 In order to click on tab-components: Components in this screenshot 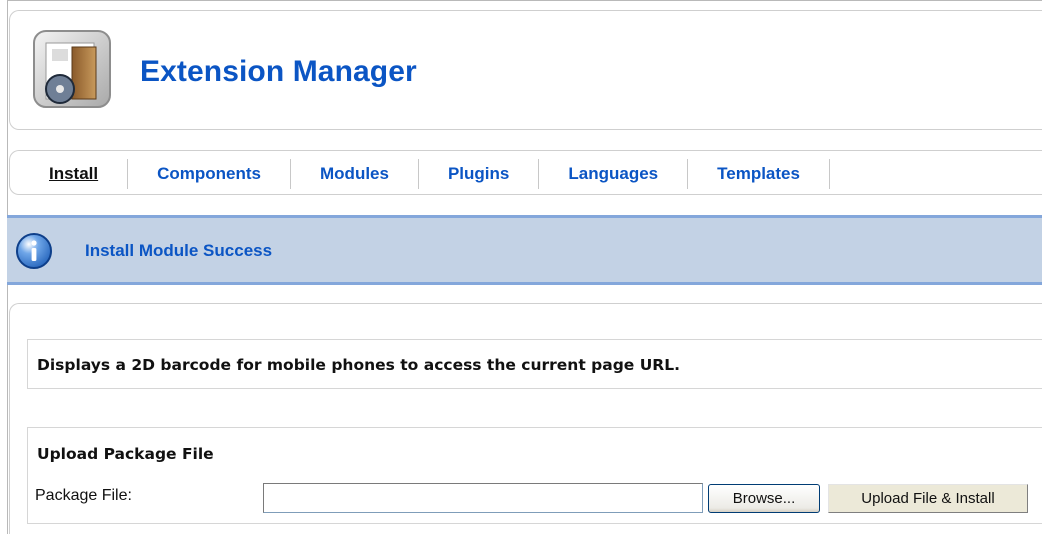, I will do `click(210, 173)`.